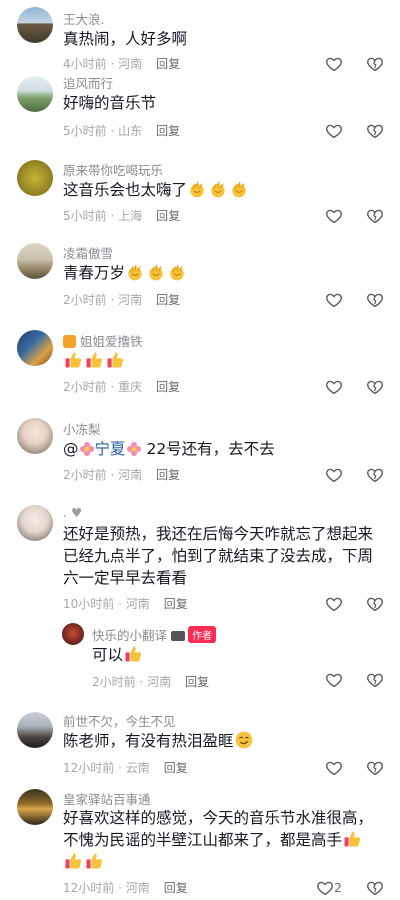 The height and width of the screenshot is (900, 400). I want to click on comment-text: 好喜欢这样的感觉，今天的音乐节水准很高， 不愧为民谣的半壁江山都来了，都是高手, so click(228, 840).